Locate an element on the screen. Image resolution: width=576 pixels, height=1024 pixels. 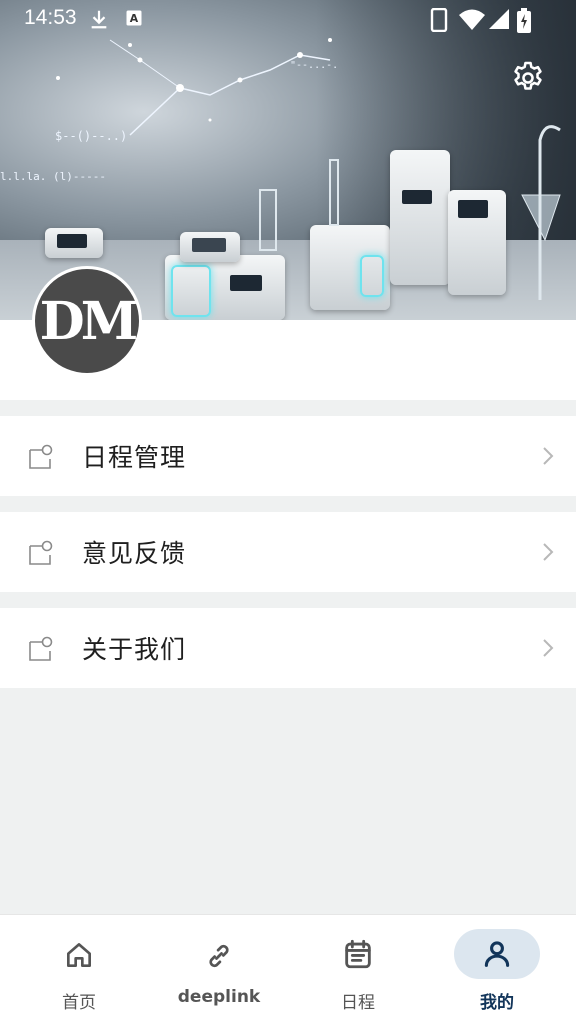
wifi-icon is located at coordinates (472, 19).